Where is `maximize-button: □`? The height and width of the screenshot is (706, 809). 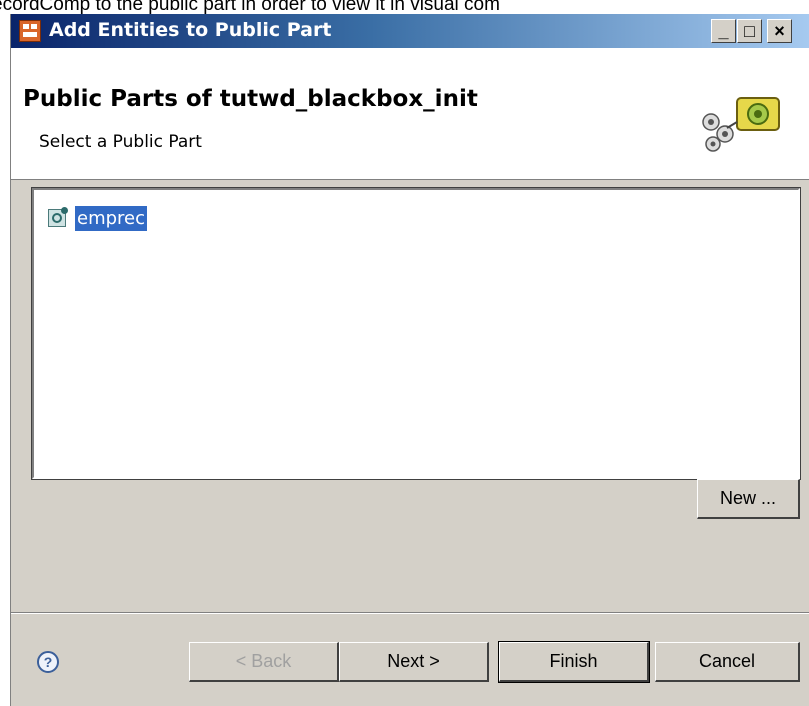 maximize-button: □ is located at coordinates (749, 31).